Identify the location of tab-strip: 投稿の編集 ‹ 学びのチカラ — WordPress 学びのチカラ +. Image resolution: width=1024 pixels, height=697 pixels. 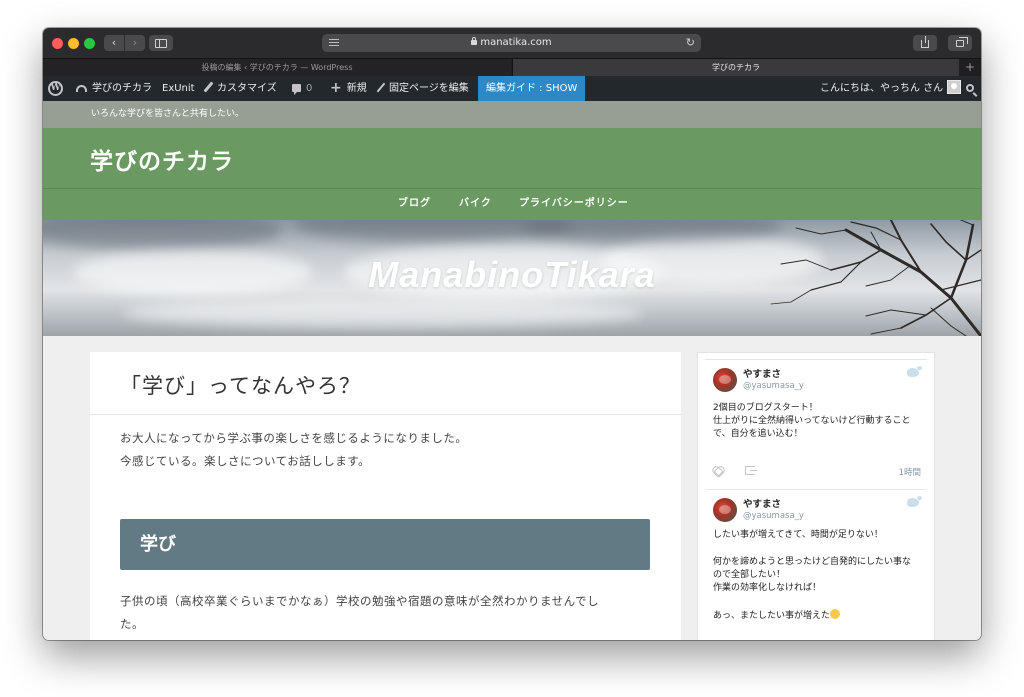
(512, 67).